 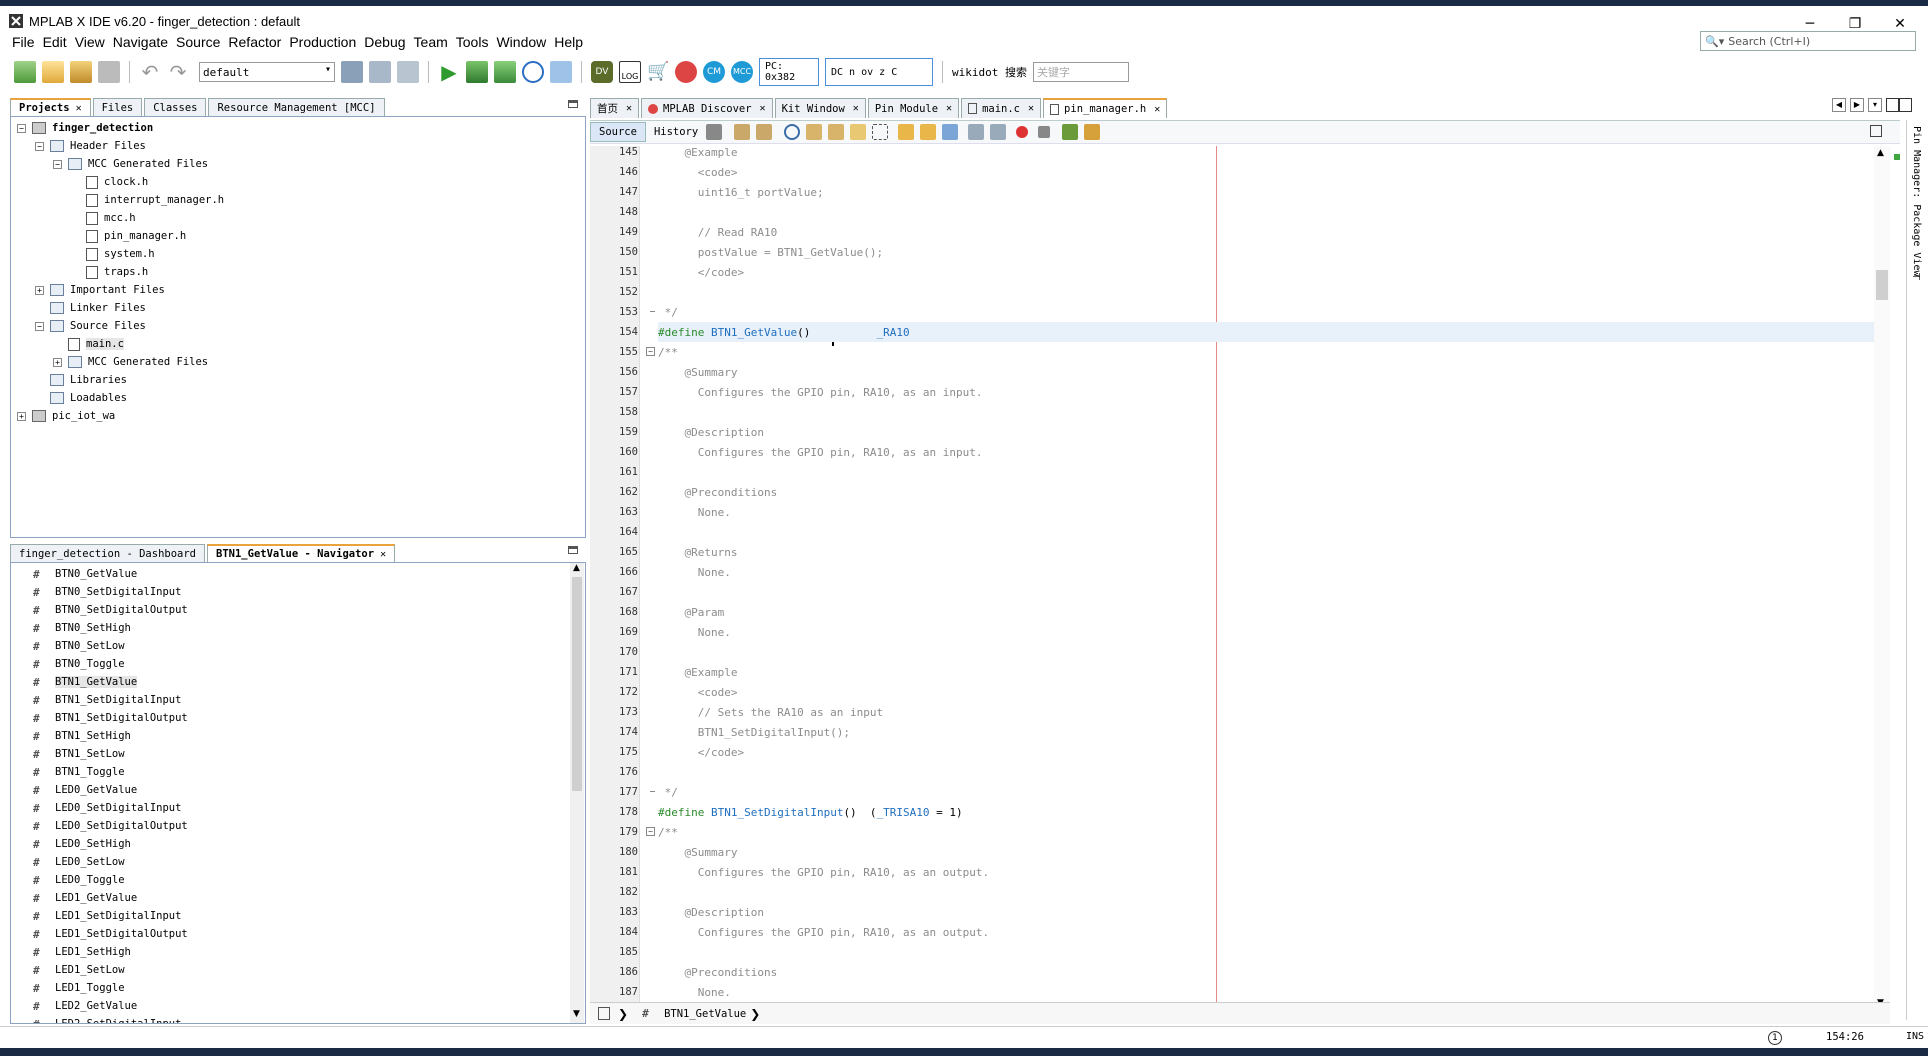 I want to click on tree-node: Linker Files, so click(x=90, y=308).